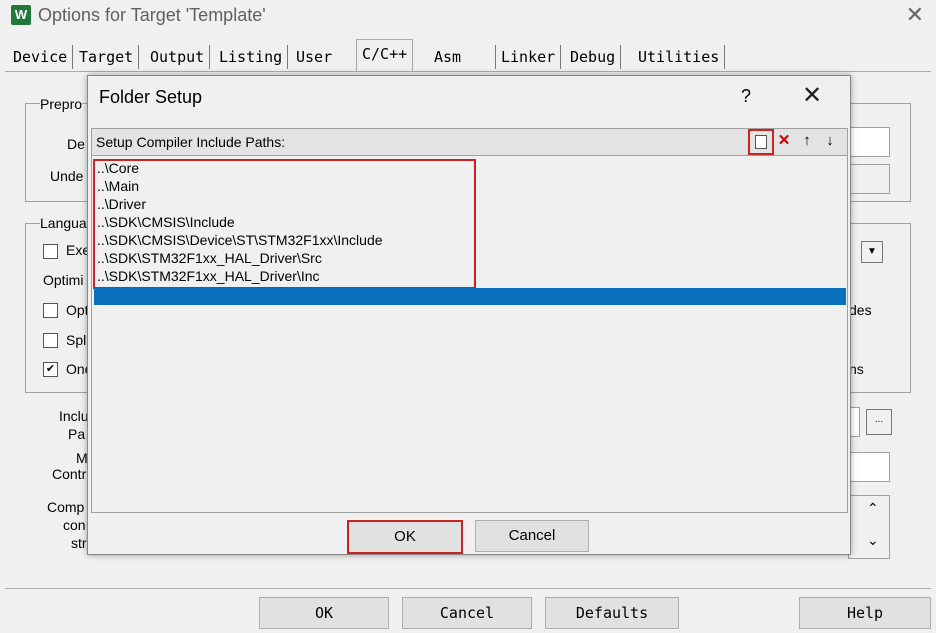 This screenshot has width=936, height=633. What do you see at coordinates (612, 613) in the screenshot?
I see `defaults-button: Defaults` at bounding box center [612, 613].